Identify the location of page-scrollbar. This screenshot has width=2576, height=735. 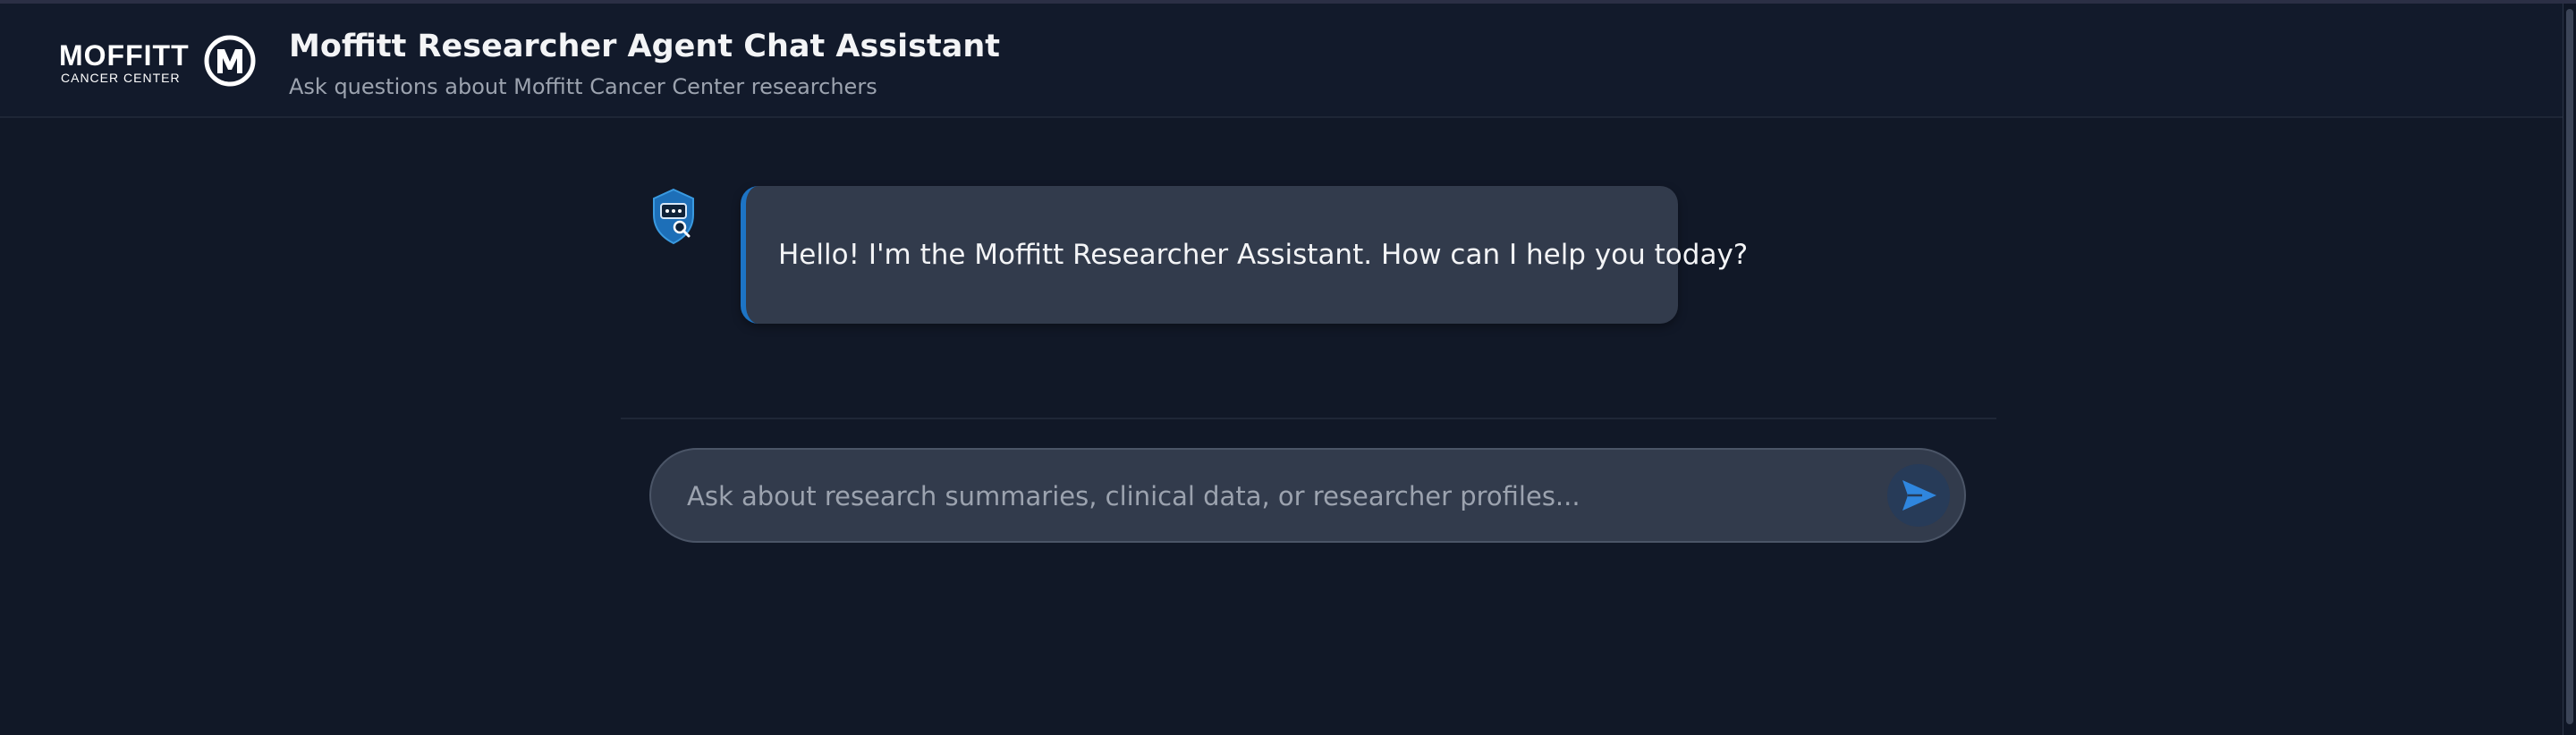
(2569, 369).